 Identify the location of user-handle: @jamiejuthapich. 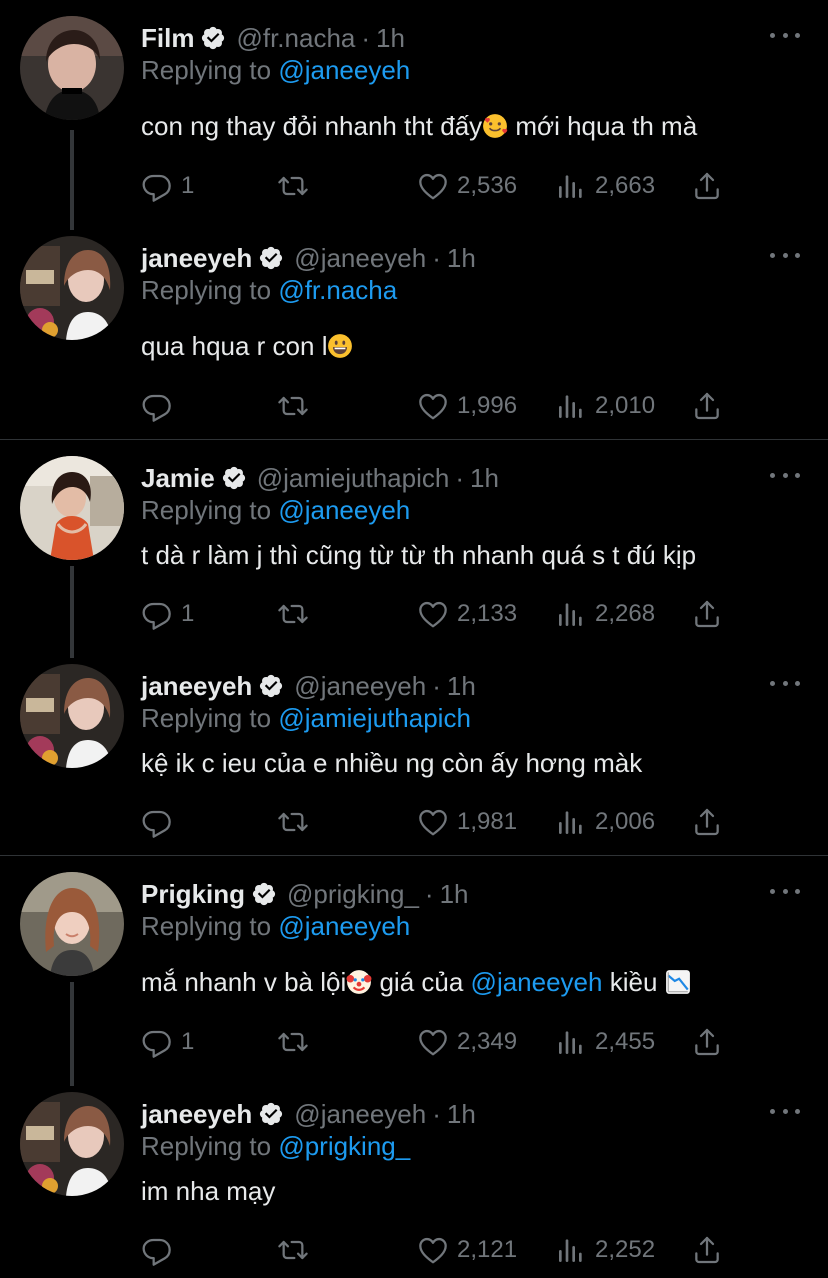
(353, 478).